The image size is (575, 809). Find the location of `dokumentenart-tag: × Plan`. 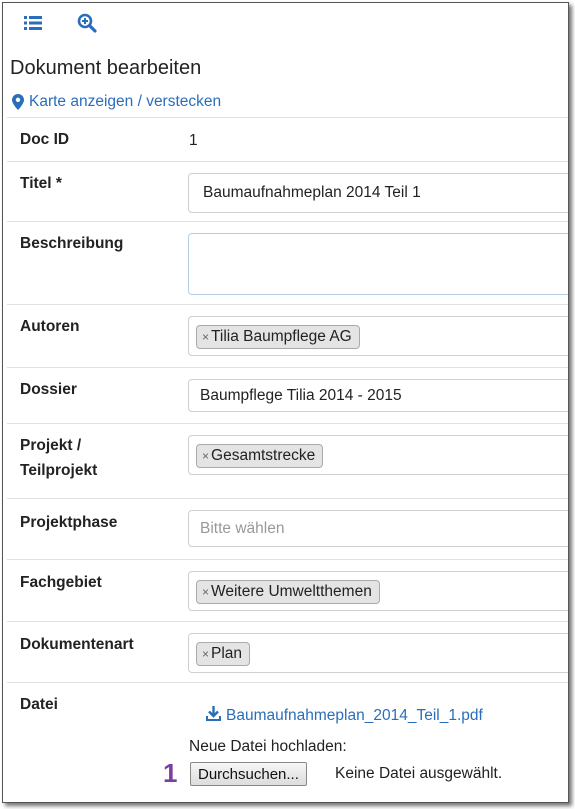

dokumentenart-tag: × Plan is located at coordinates (223, 654).